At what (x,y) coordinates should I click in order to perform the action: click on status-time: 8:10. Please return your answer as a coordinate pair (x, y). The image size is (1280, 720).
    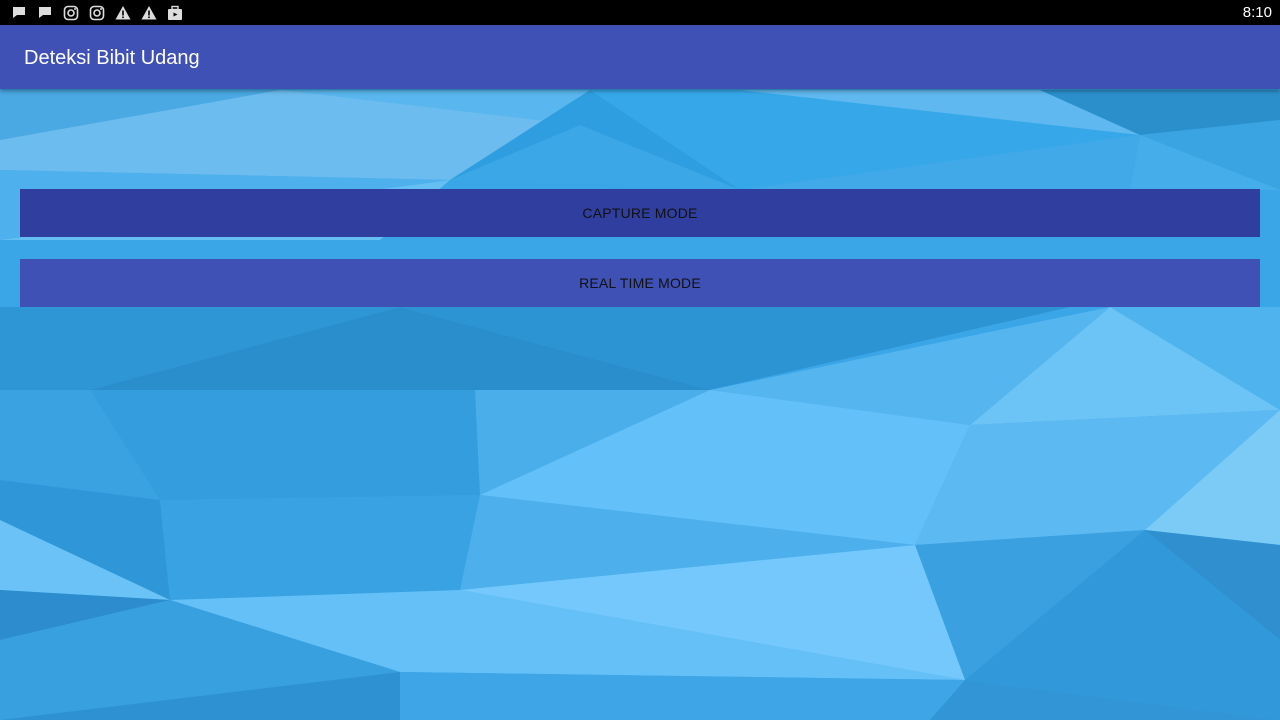
    Looking at the image, I should click on (1257, 12).